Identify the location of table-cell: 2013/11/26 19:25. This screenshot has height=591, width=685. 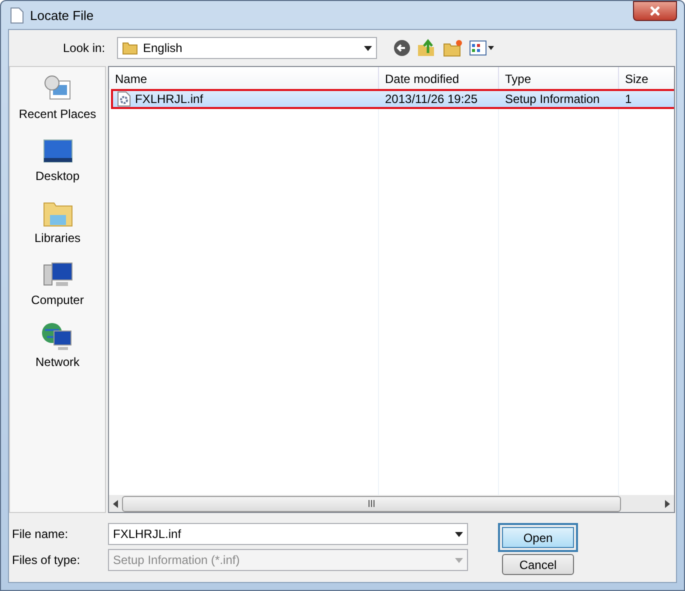
(431, 99).